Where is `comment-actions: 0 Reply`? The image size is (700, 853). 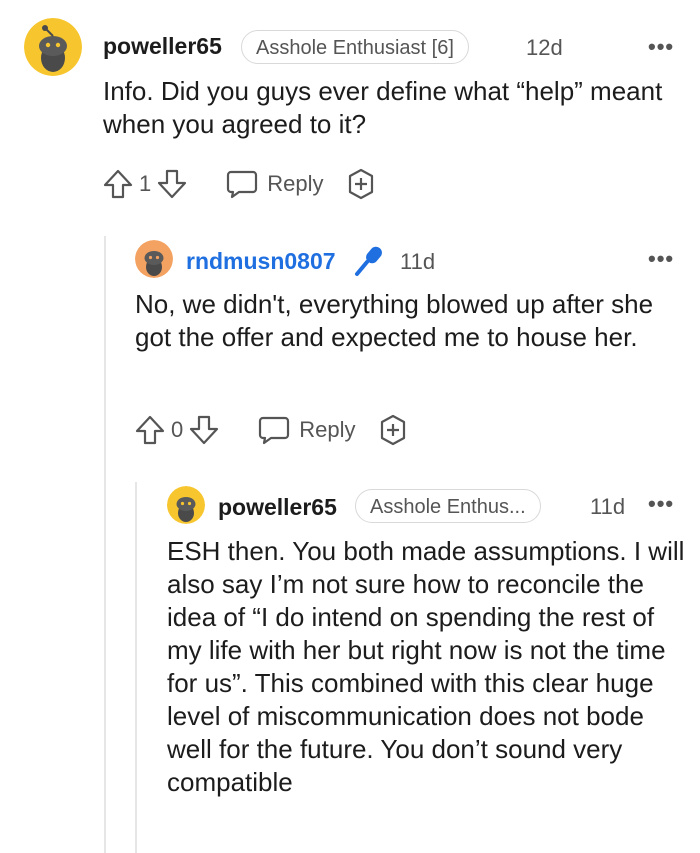 comment-actions: 0 Reply is located at coordinates (271, 430).